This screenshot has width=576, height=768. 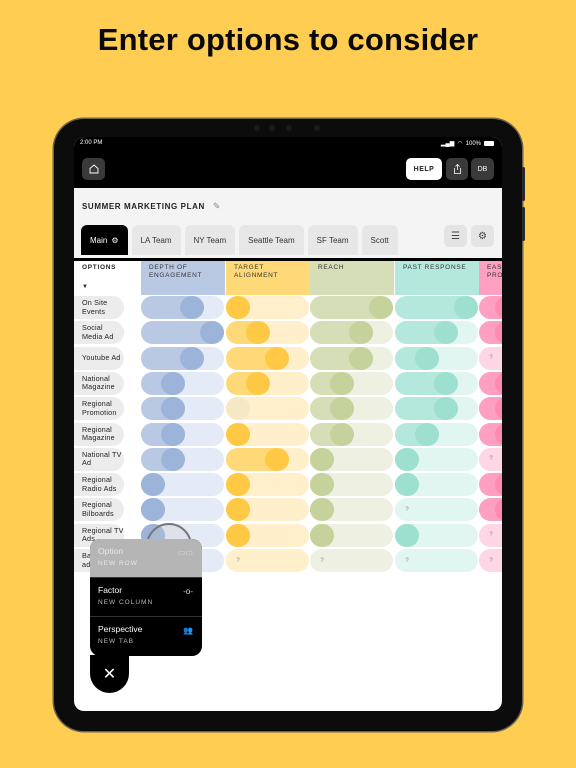 What do you see at coordinates (146, 636) in the screenshot?
I see `add-perspective-menu-item: Perspective NEW TAB 👥` at bounding box center [146, 636].